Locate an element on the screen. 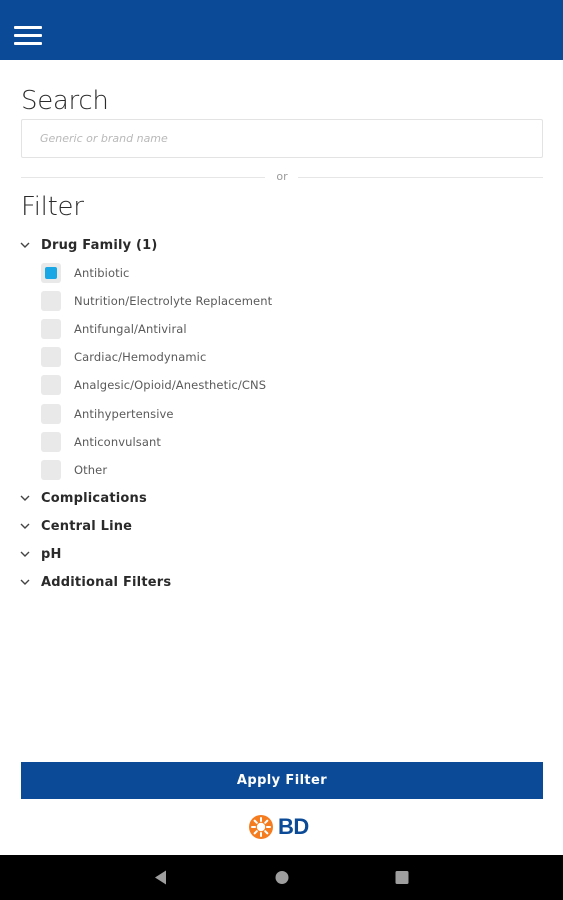  option-label: Analgesic/Opioid/Anesthetic/CNS is located at coordinates (170, 385).